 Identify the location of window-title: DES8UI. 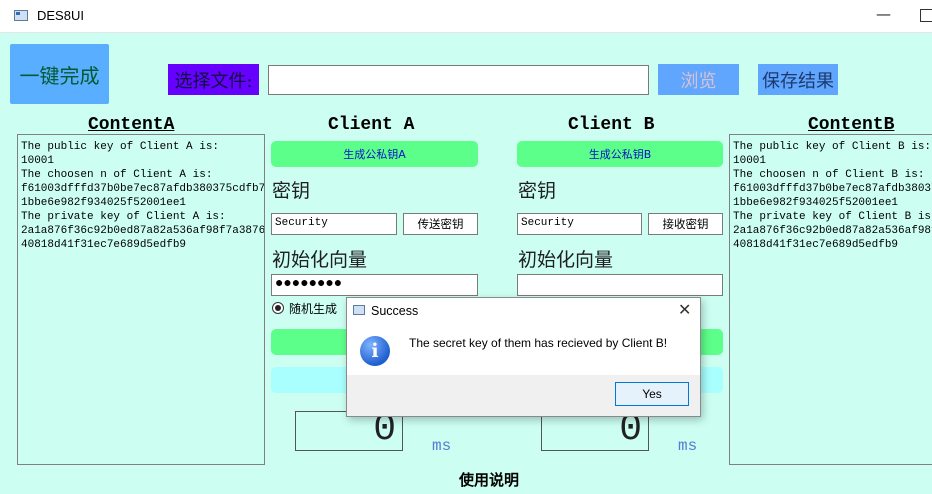
(60, 15).